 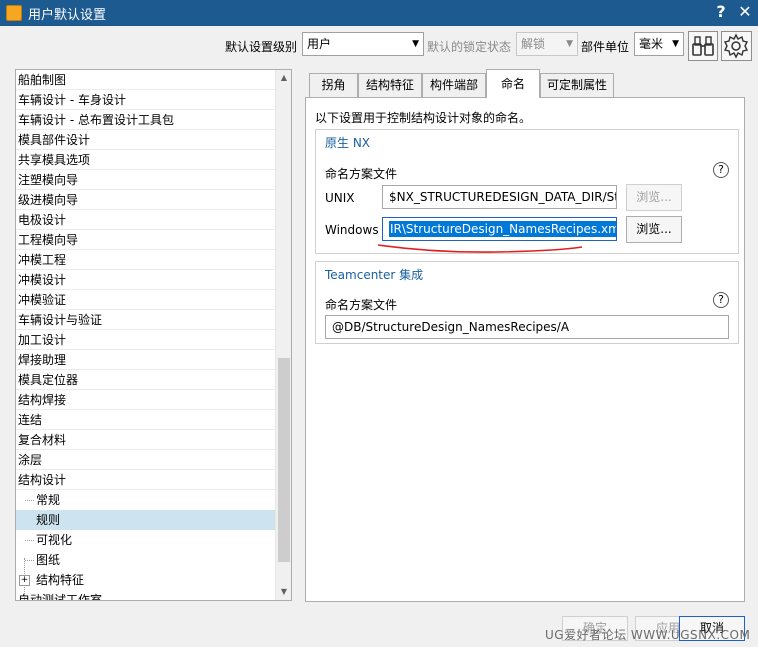 I want to click on window-title: 用户默认设置, so click(x=67, y=15).